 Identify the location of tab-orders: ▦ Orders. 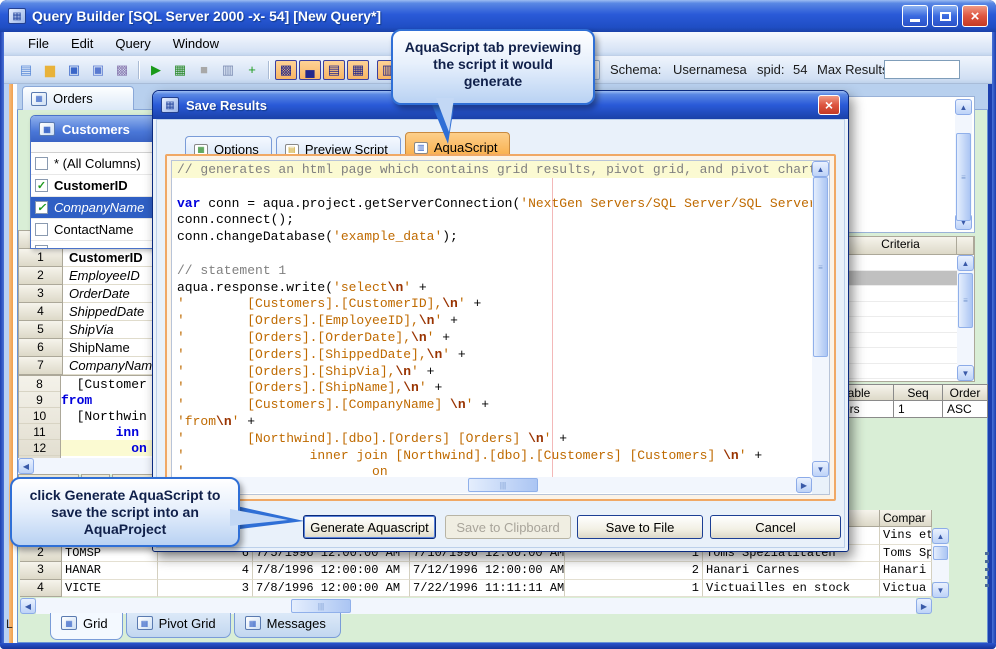
(78, 98).